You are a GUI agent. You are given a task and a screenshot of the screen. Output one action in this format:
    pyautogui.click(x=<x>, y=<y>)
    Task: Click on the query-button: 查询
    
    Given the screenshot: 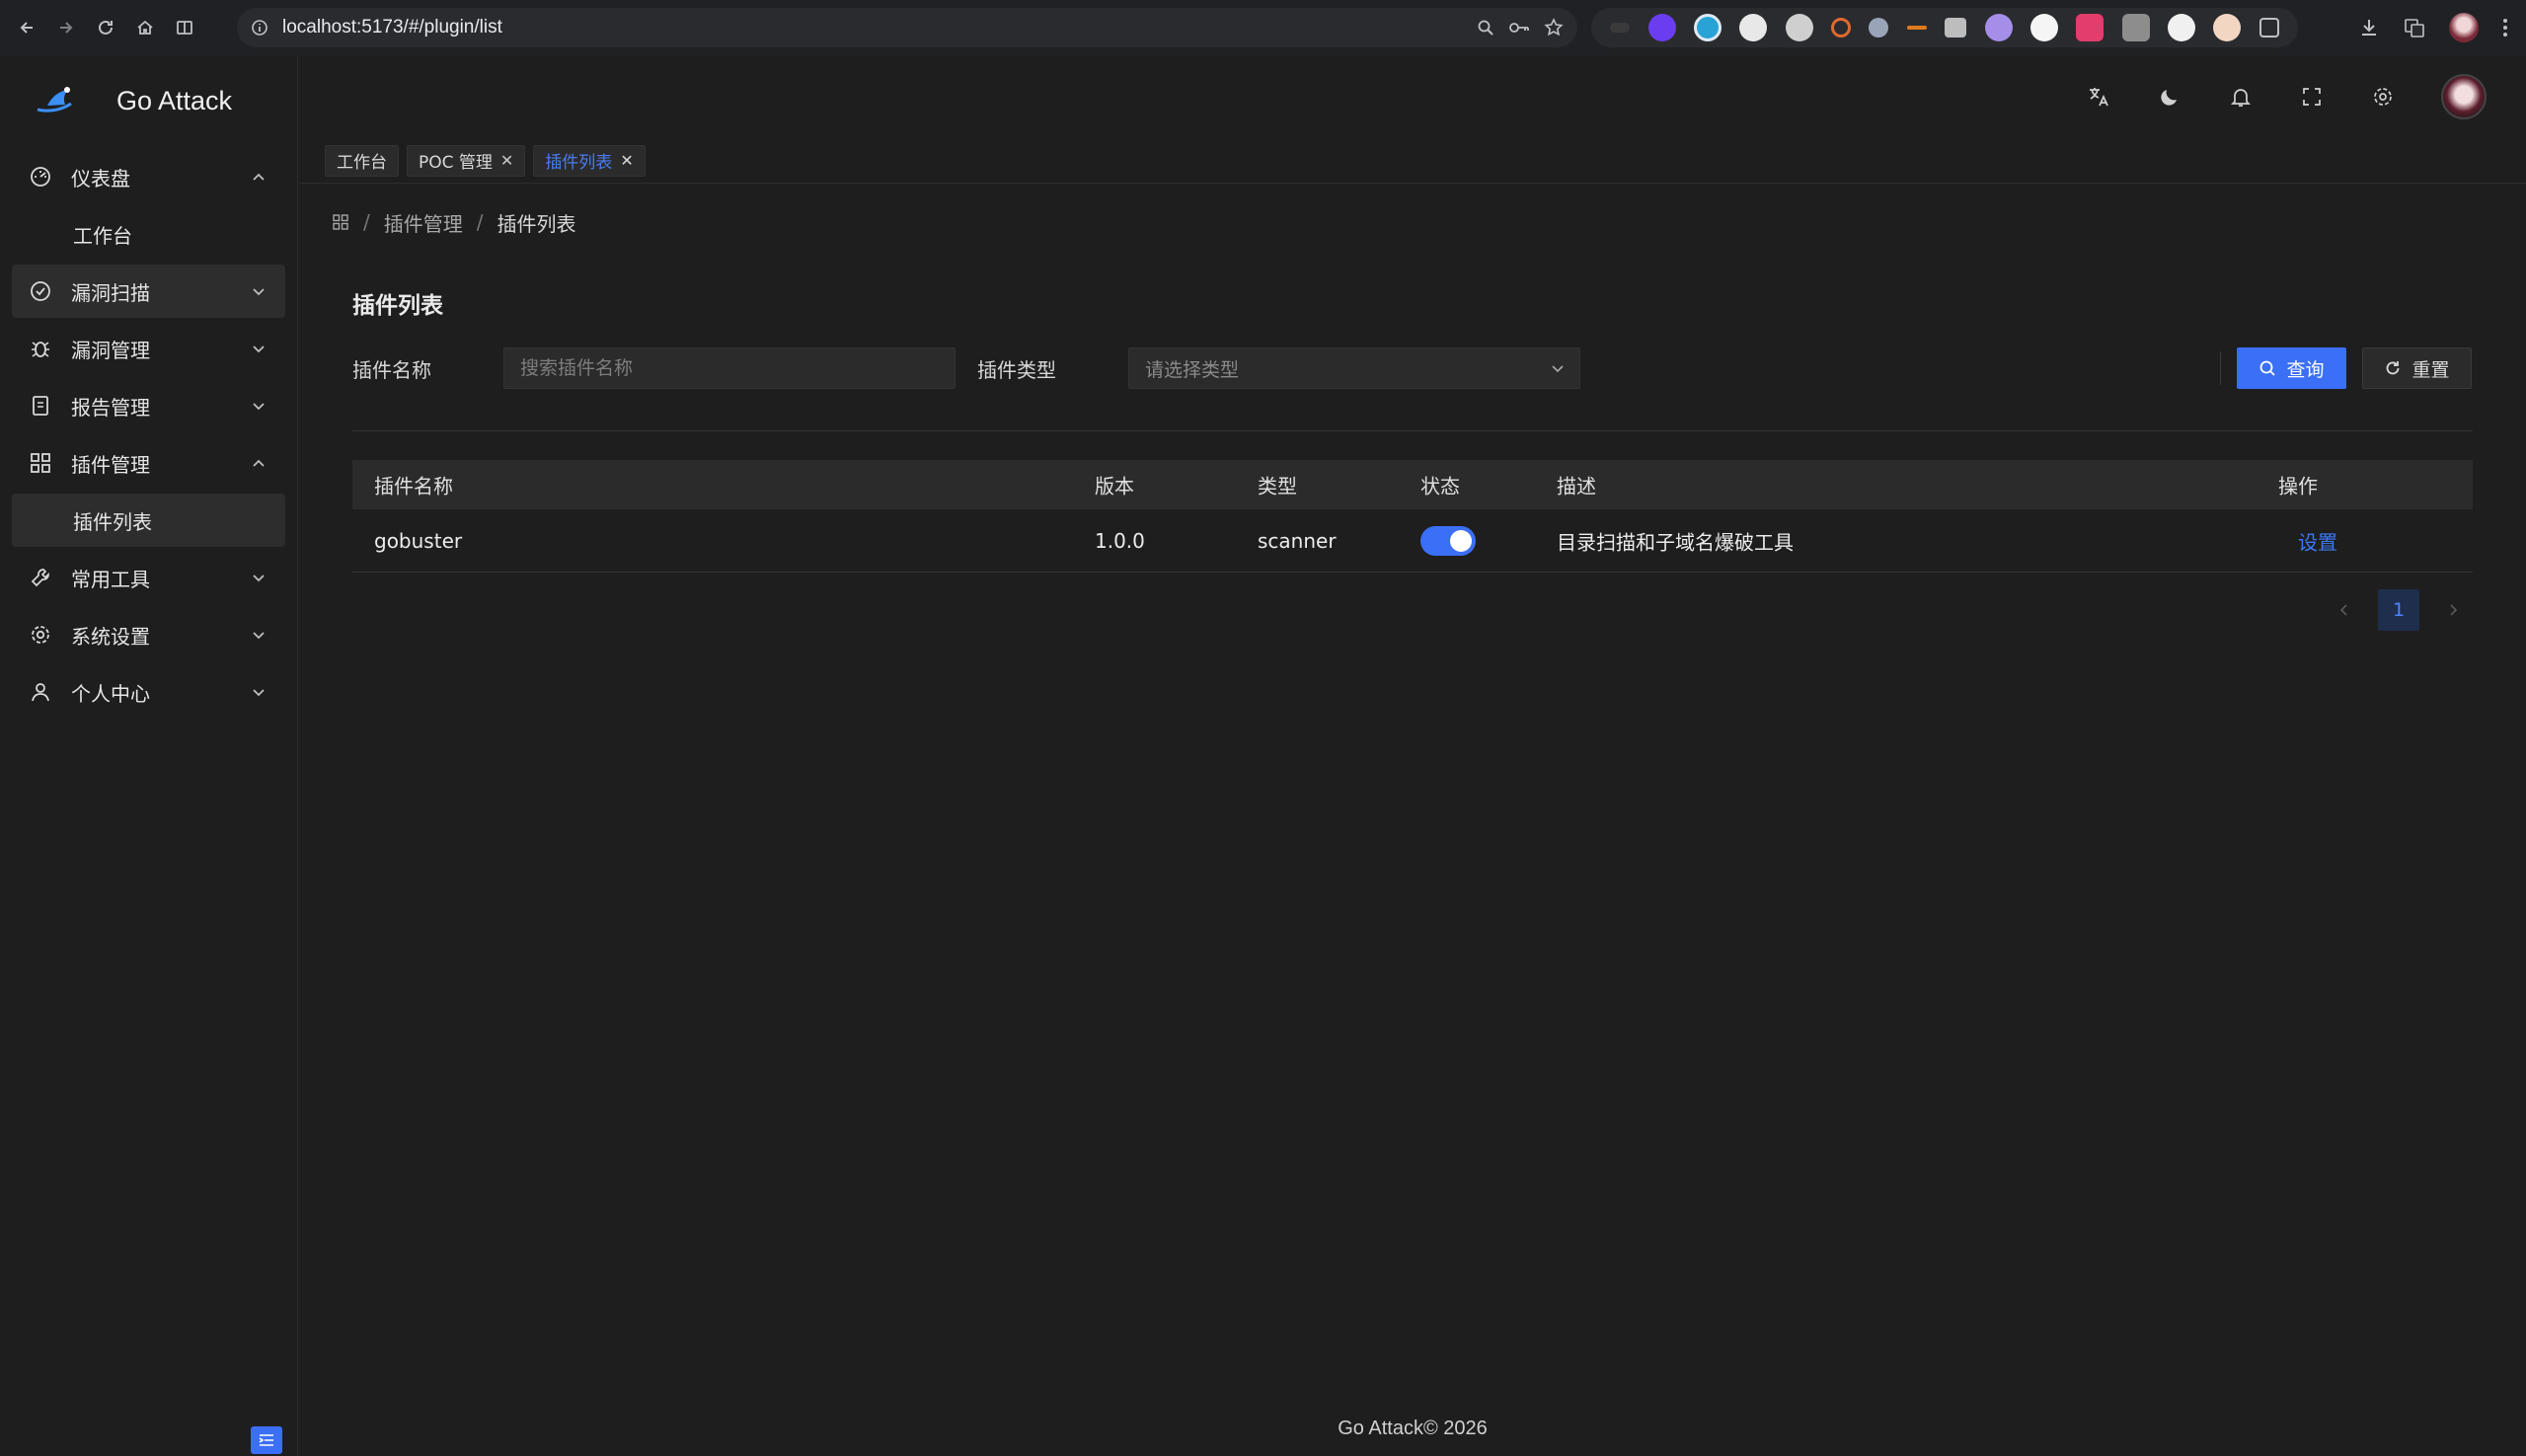 What is the action you would take?
    pyautogui.click(x=2291, y=368)
    